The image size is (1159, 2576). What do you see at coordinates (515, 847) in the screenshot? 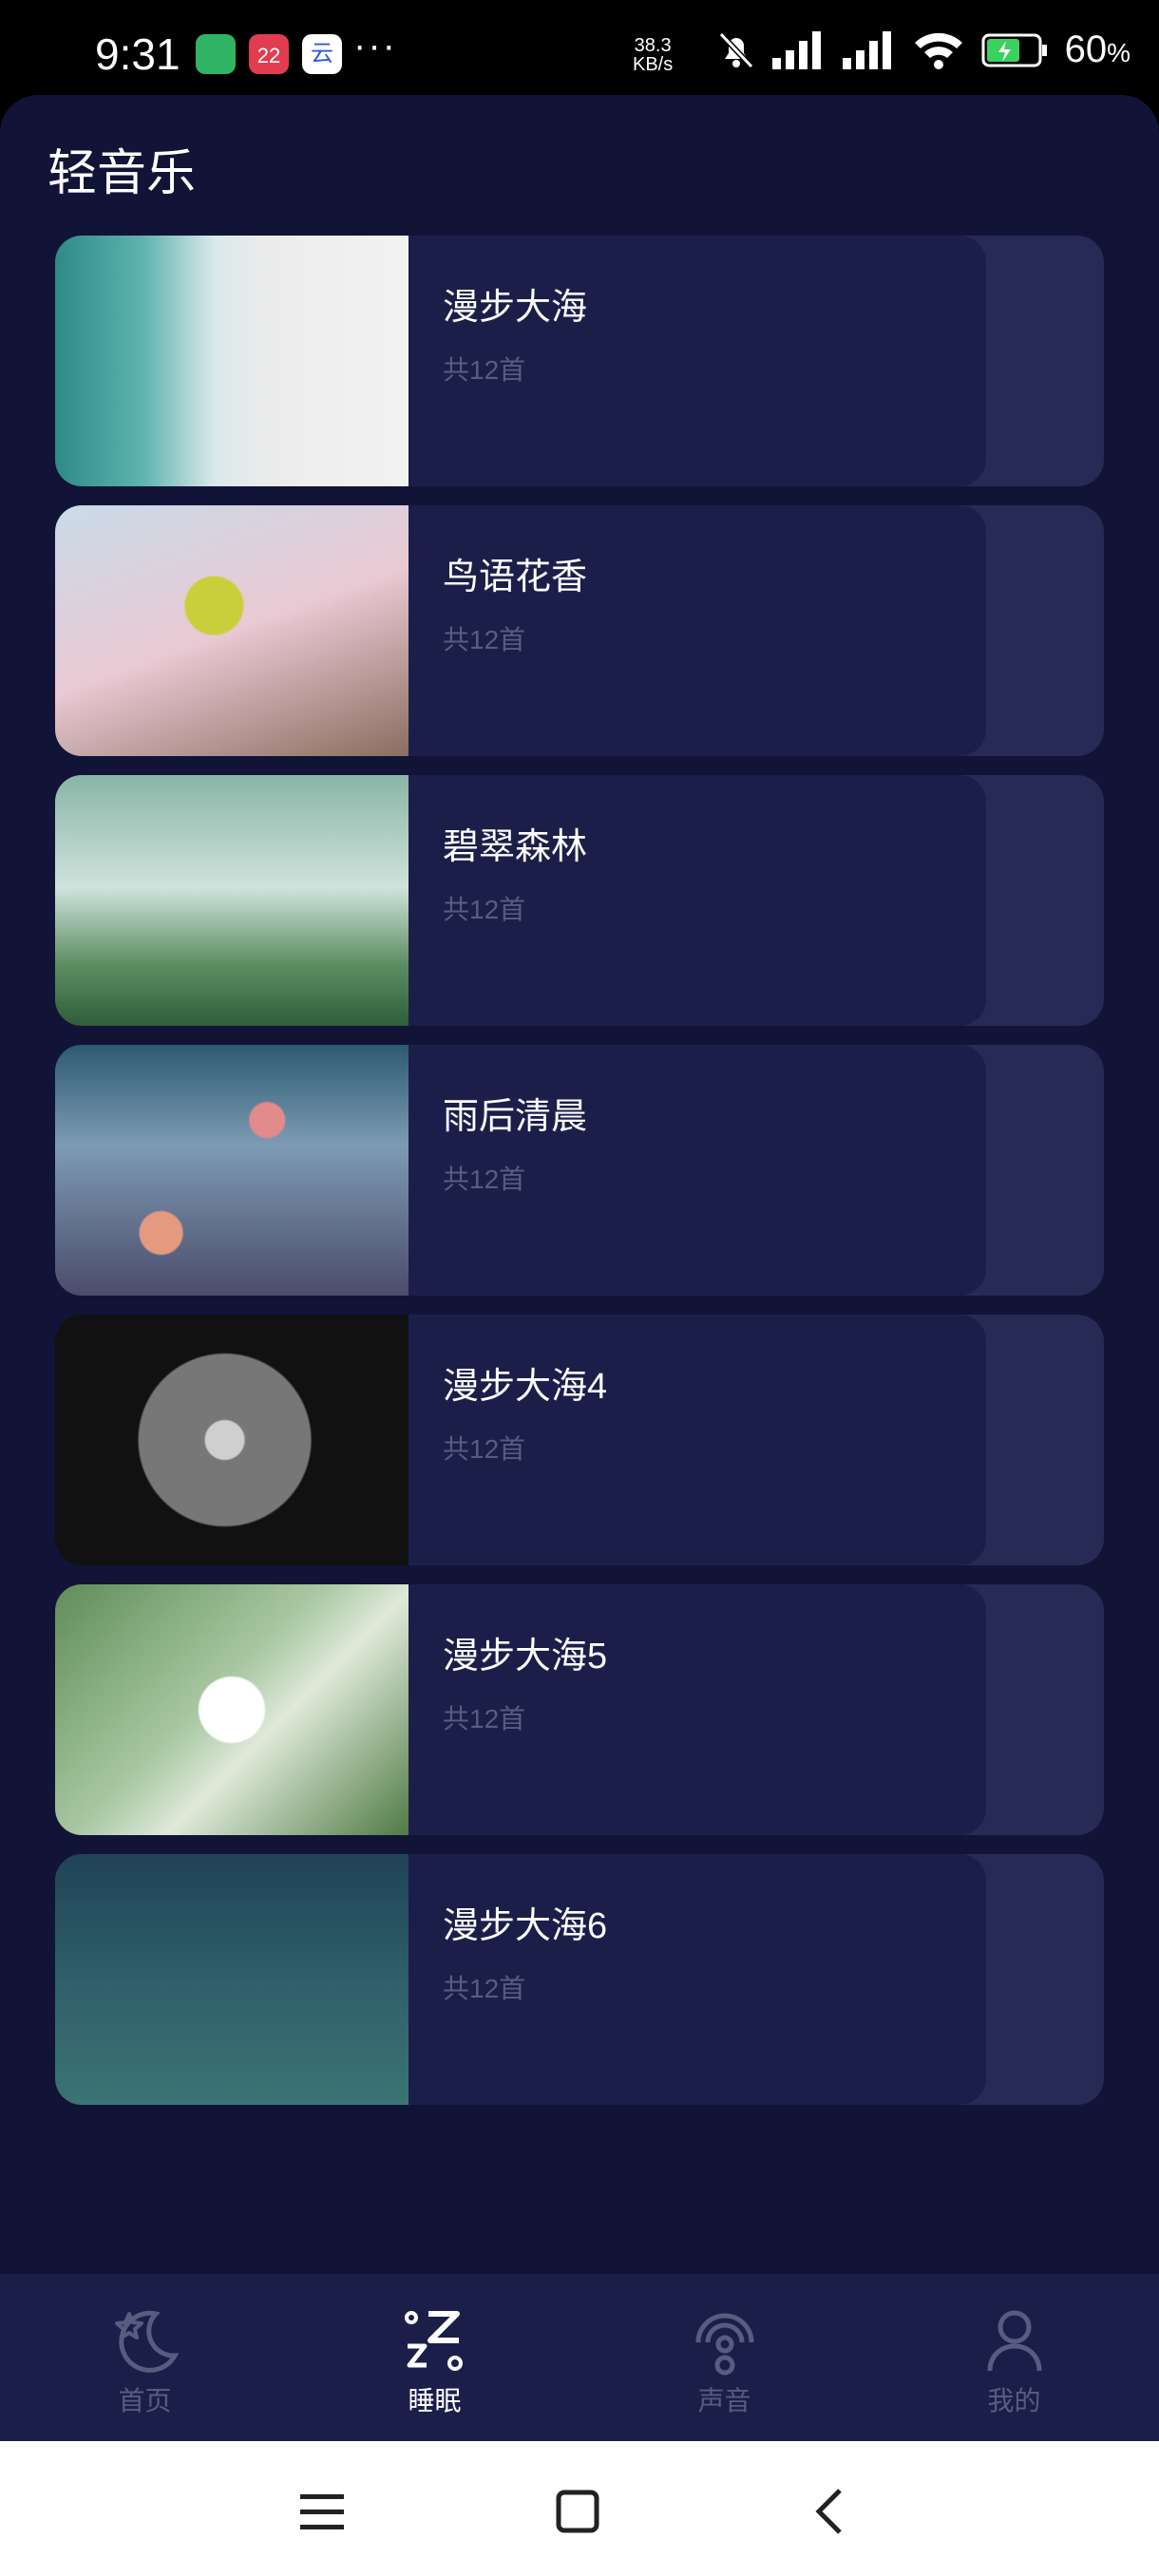
I see `album-name: 碧翠森林` at bounding box center [515, 847].